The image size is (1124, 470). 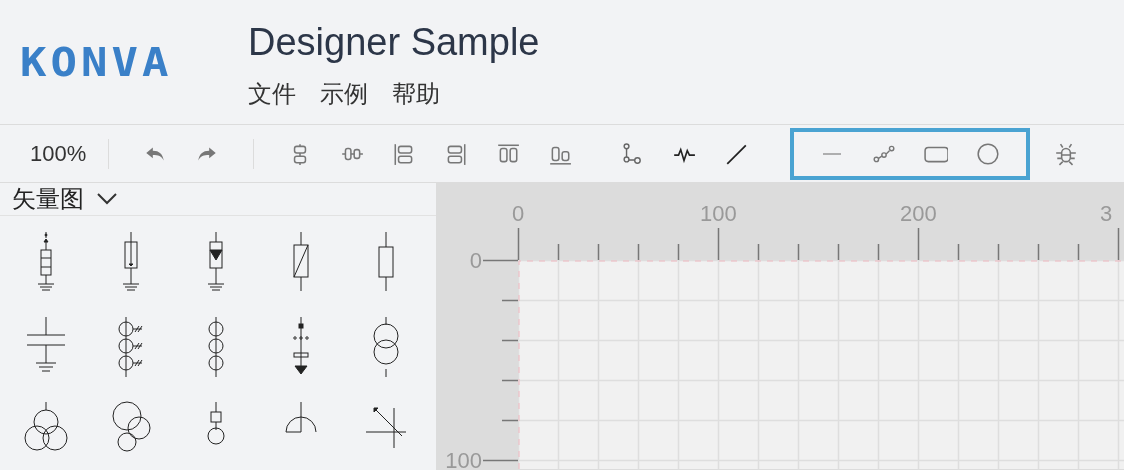 I want to click on bug-icon, so click(x=1066, y=153).